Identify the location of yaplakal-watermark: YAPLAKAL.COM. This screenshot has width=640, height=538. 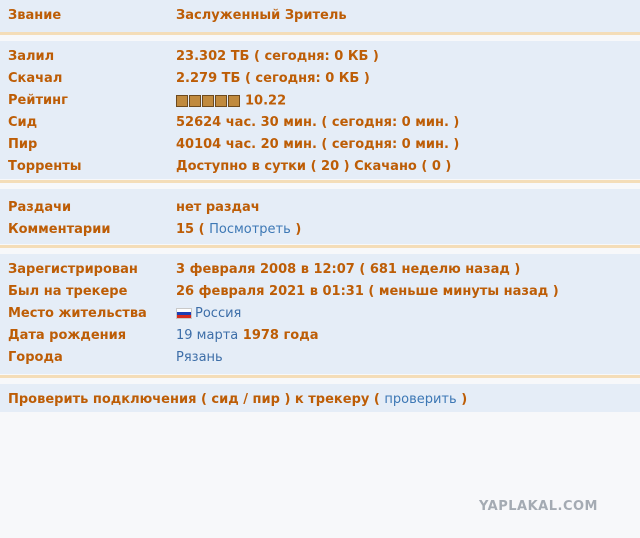
(538, 506).